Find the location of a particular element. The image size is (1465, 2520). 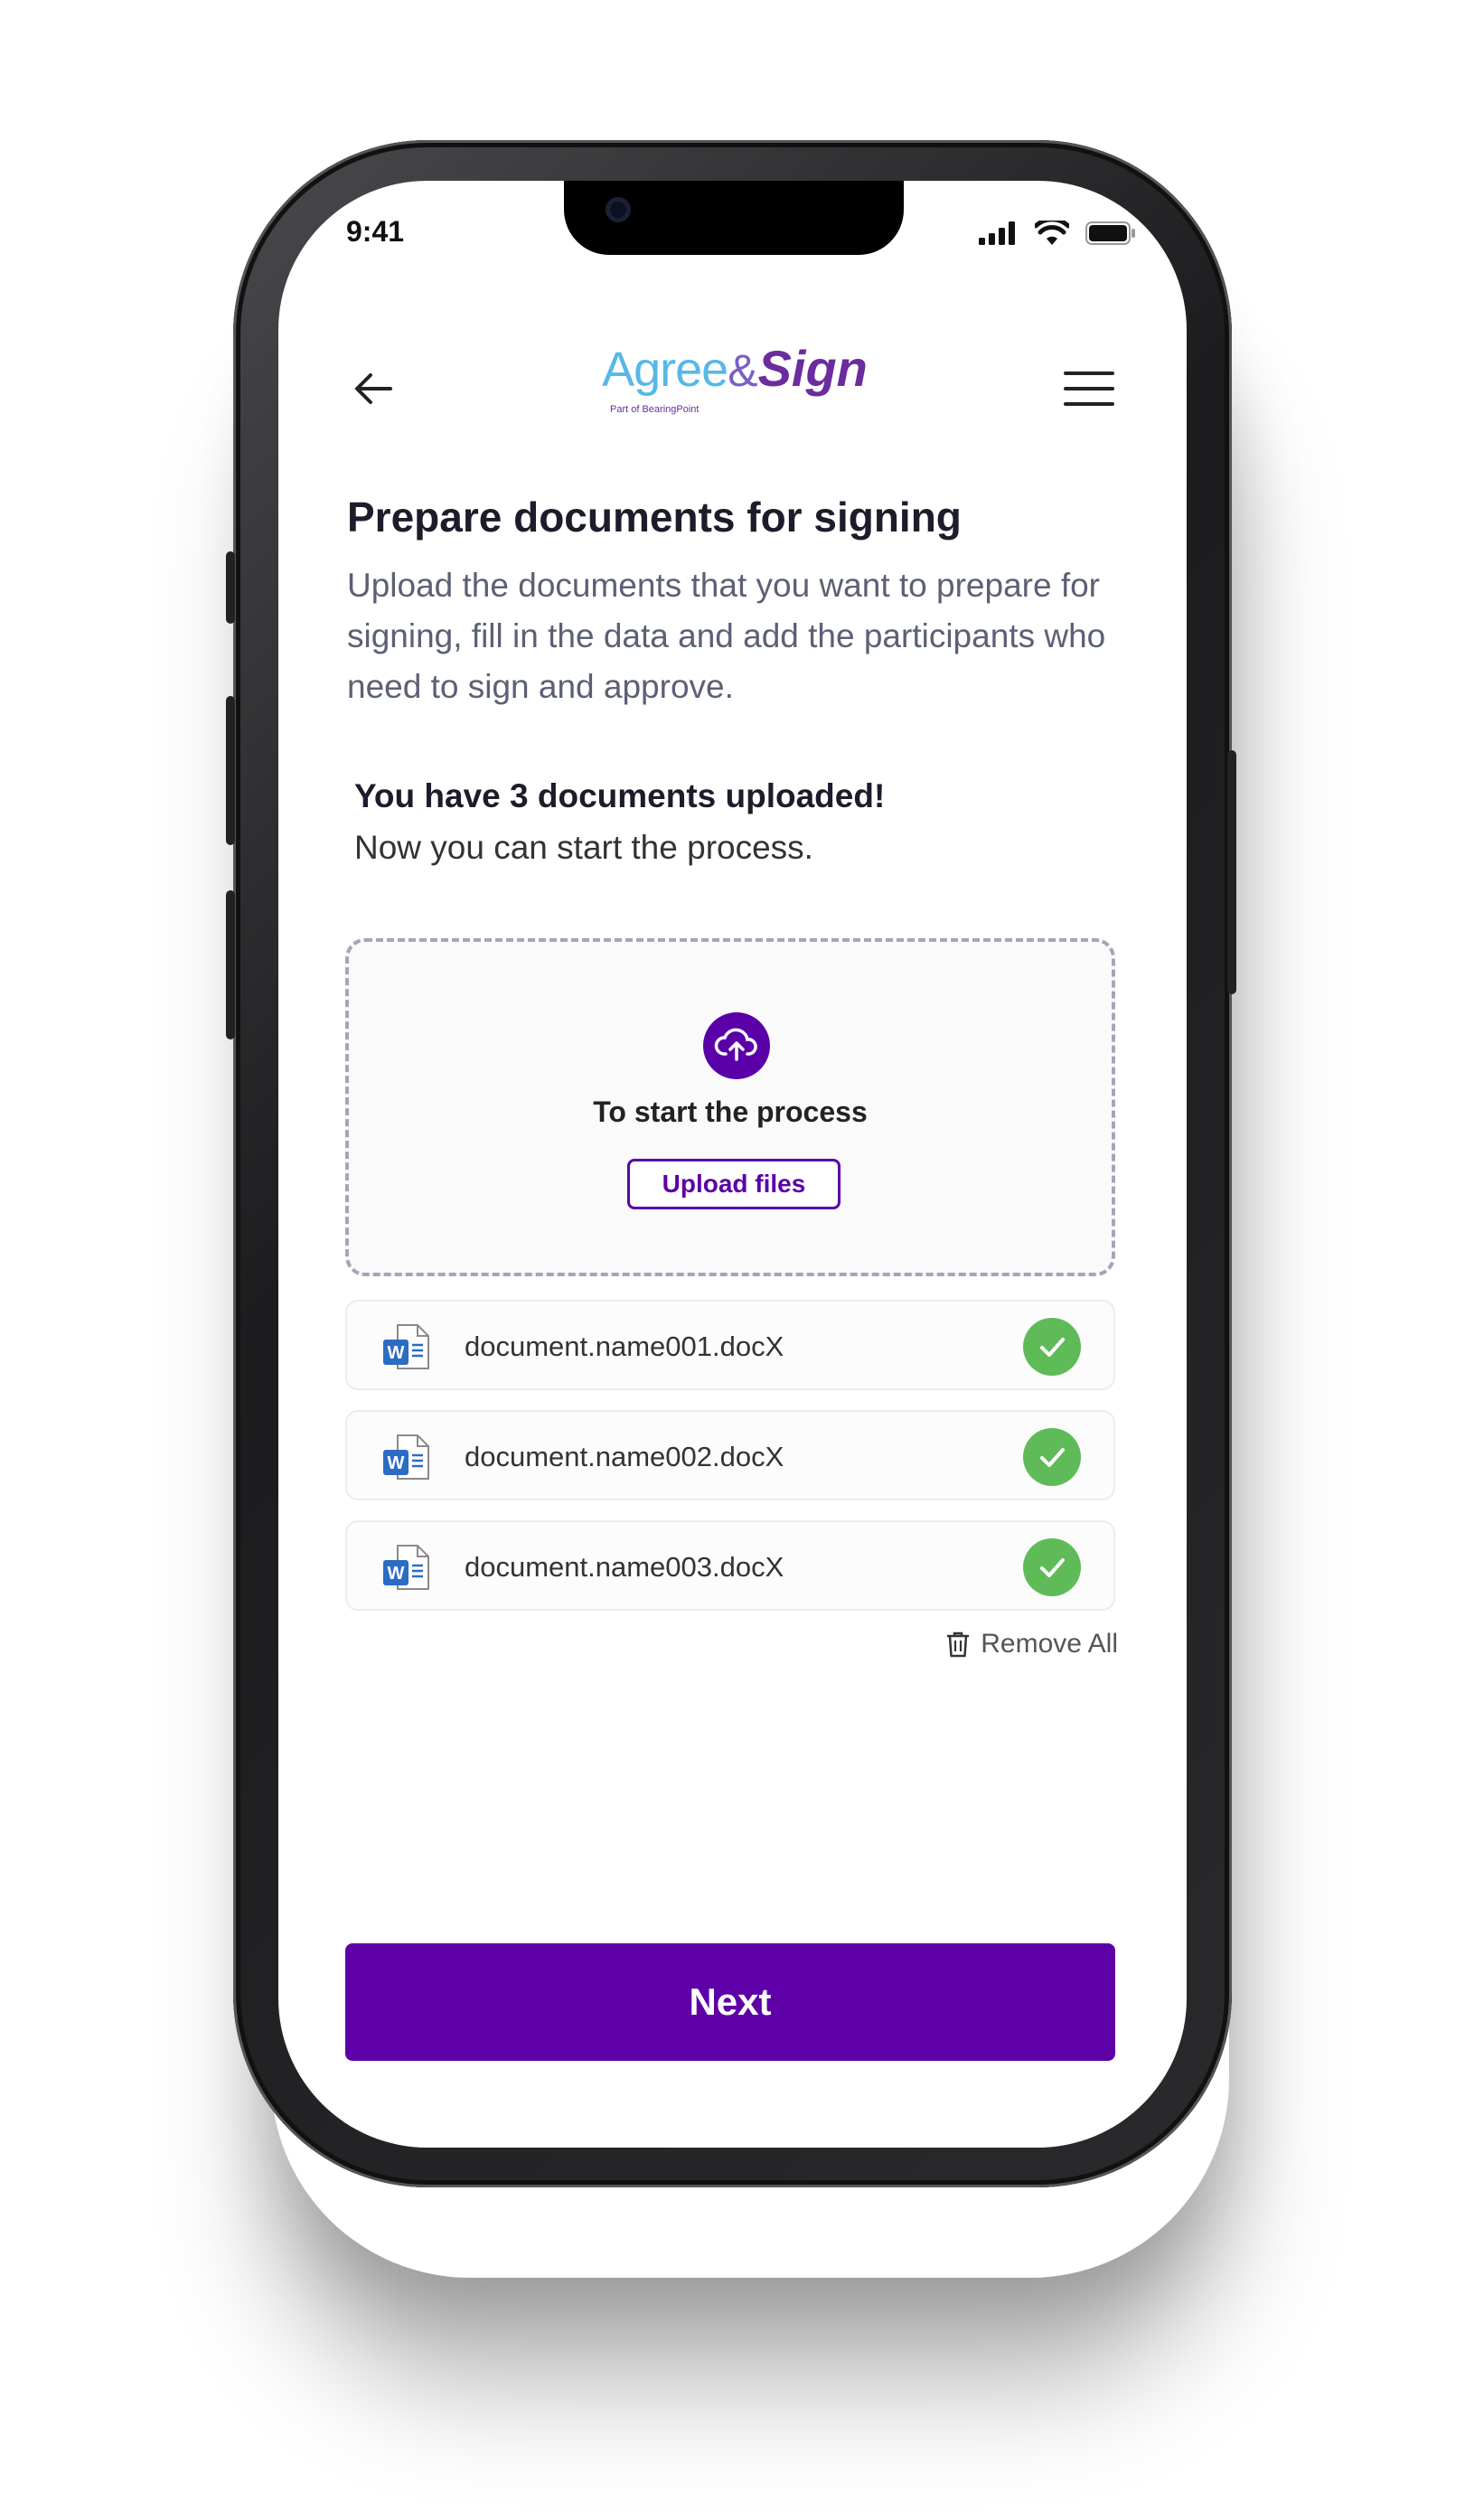

dropzone-prompt: To start the process is located at coordinates (730, 1112).